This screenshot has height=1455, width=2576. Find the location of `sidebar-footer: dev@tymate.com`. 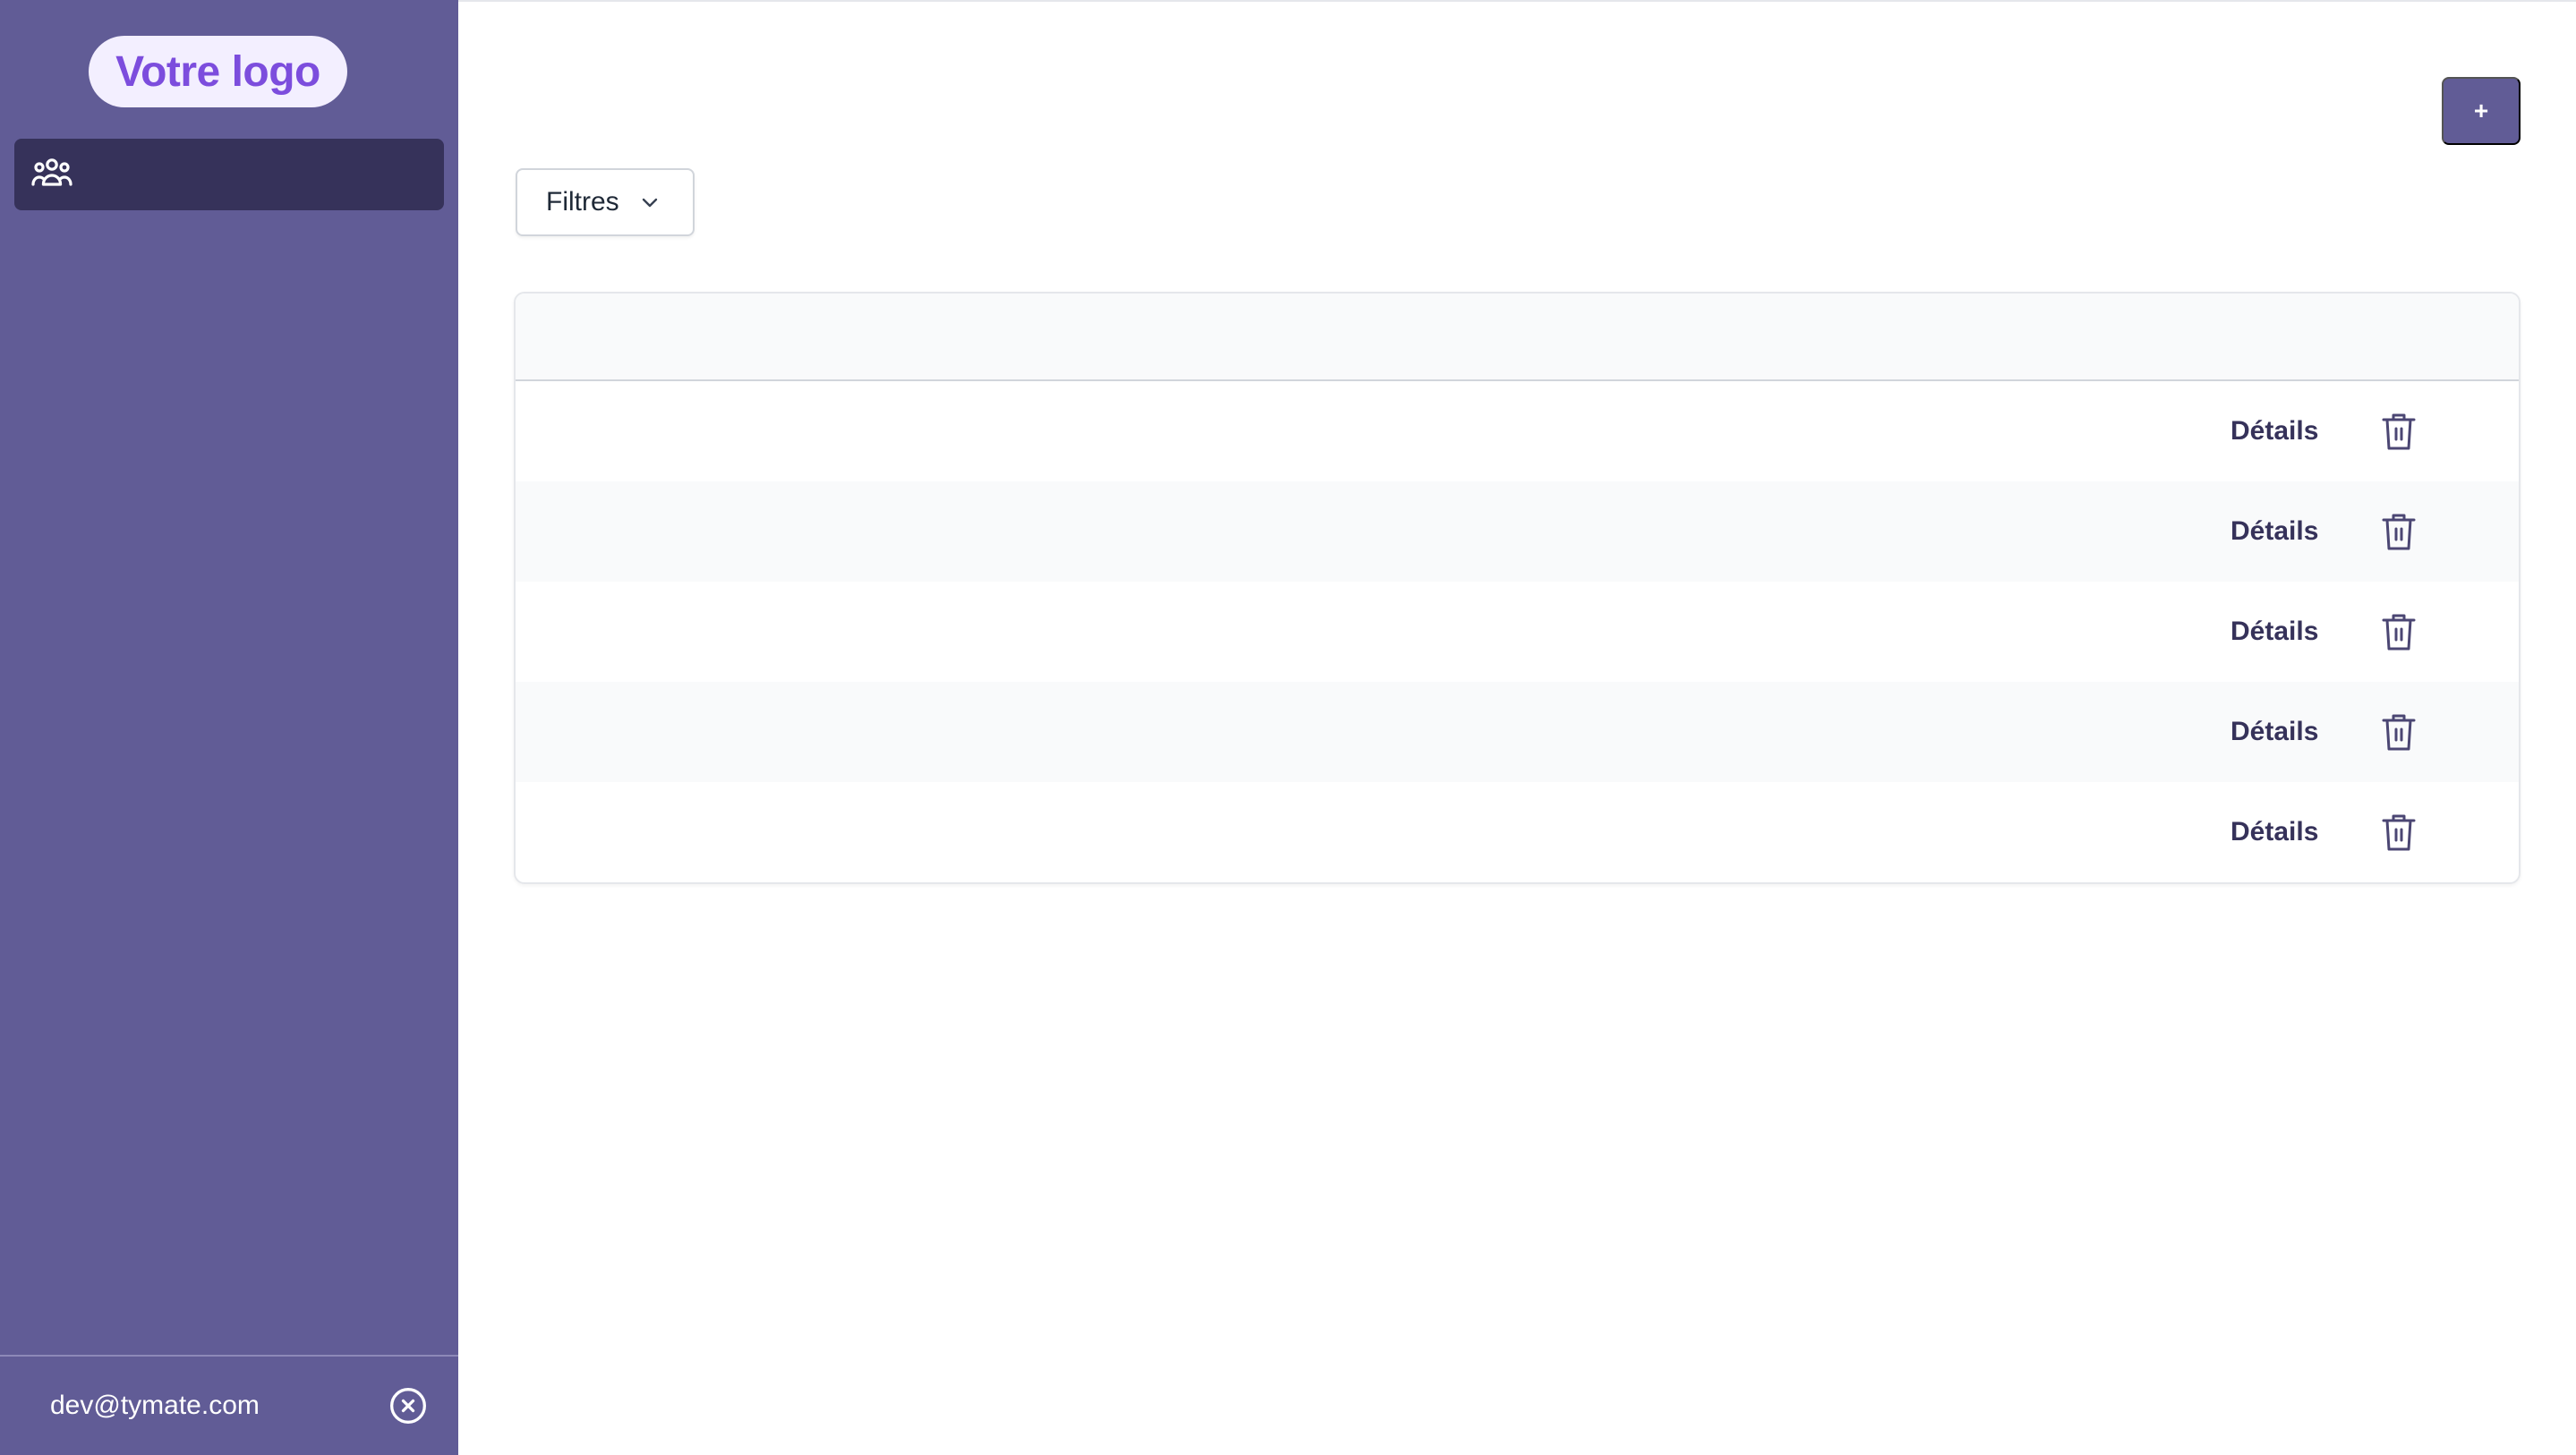

sidebar-footer: dev@tymate.com is located at coordinates (229, 1405).